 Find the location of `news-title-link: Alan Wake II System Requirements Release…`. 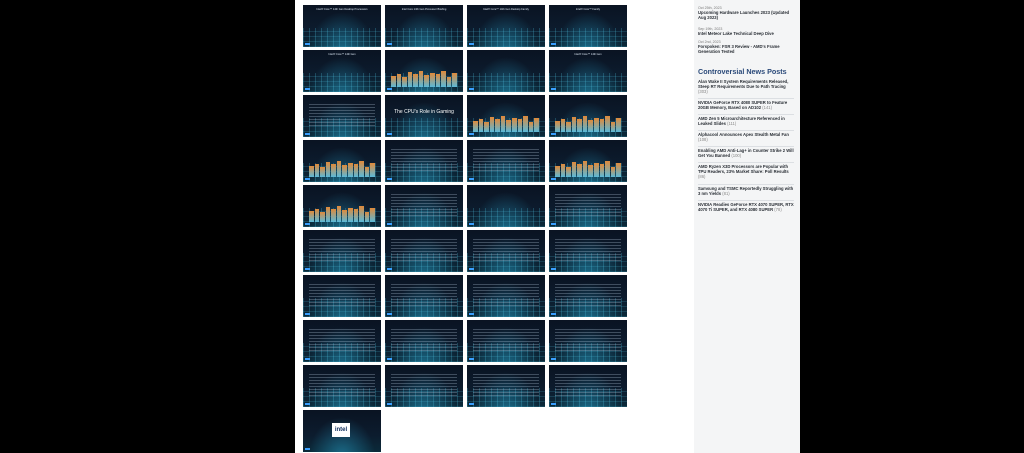

news-title-link: Alan Wake II System Requirements Release… is located at coordinates (746, 87).